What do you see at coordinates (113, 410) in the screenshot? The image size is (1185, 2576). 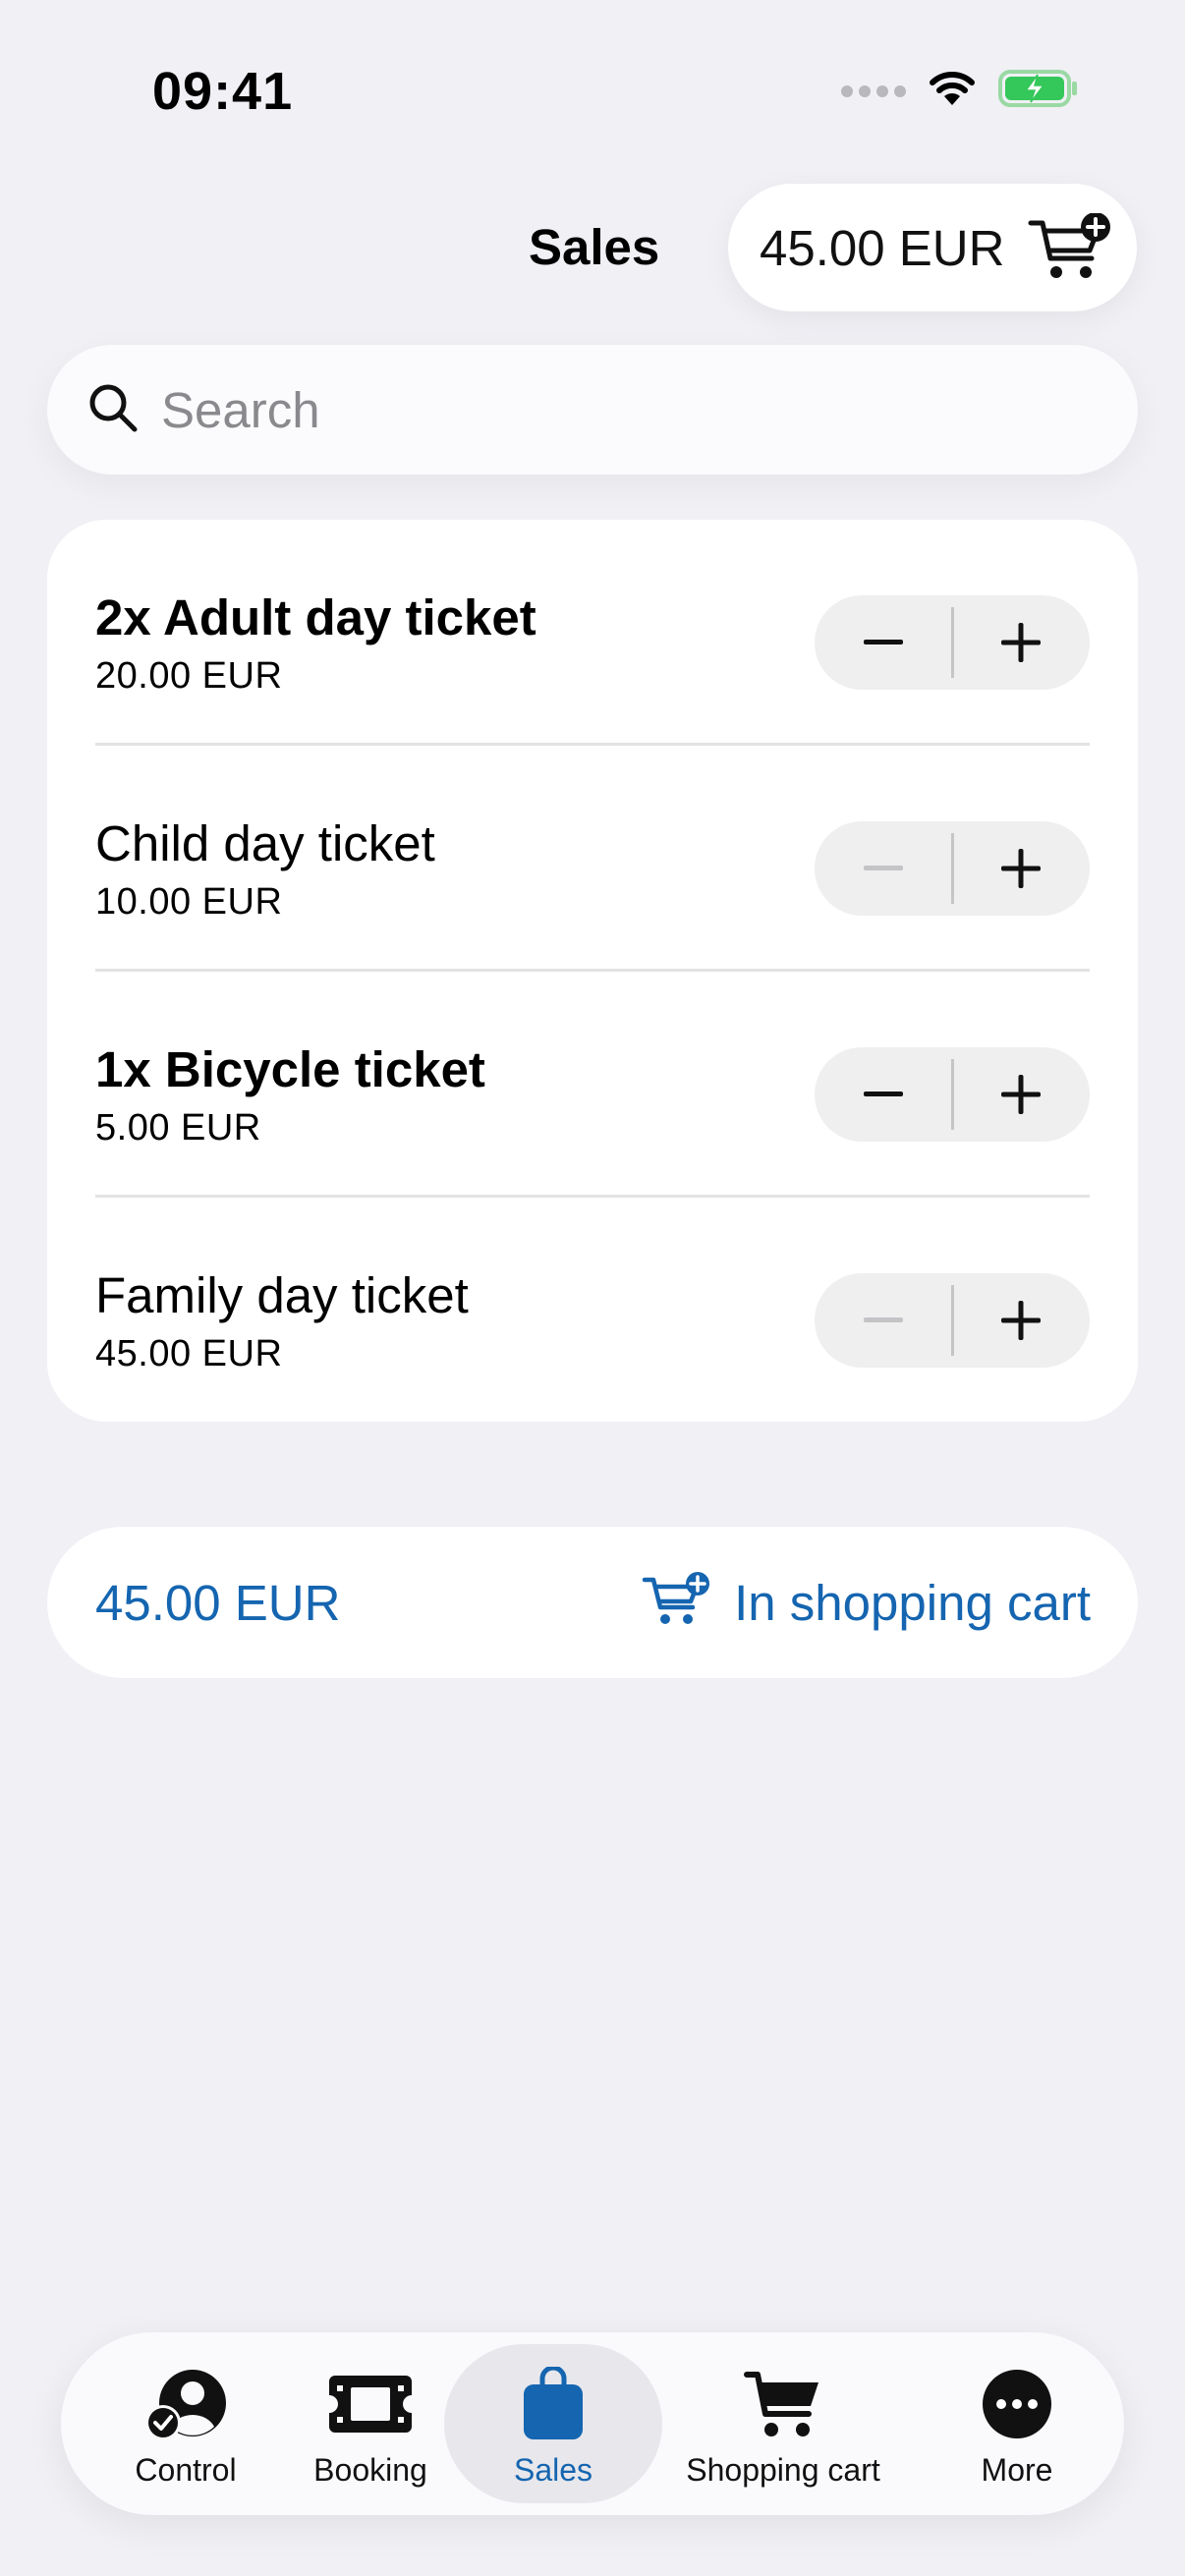 I see `search-icon` at bounding box center [113, 410].